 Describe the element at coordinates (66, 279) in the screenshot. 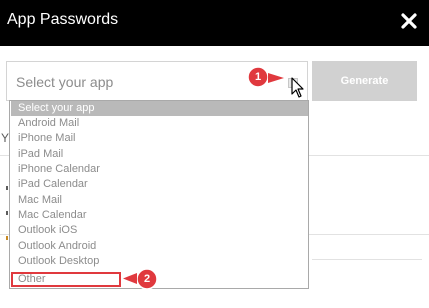

I see `highlight-box-other` at that location.